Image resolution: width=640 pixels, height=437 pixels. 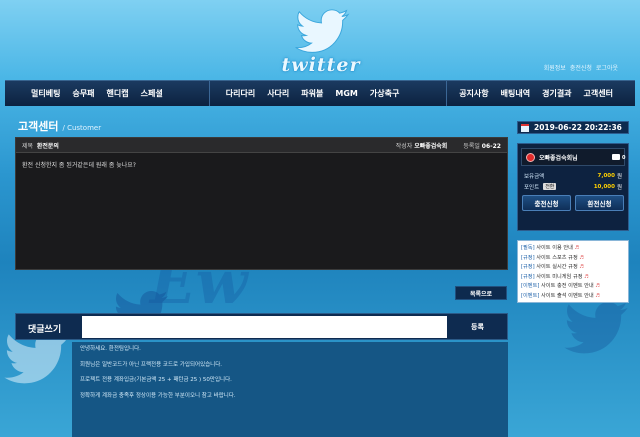 What do you see at coordinates (158, 395) in the screenshot?
I see `reply-line: 정확하게 계좌금 충족후 정상이용 가능한 부분이오니 참고 바랍니다.` at bounding box center [158, 395].